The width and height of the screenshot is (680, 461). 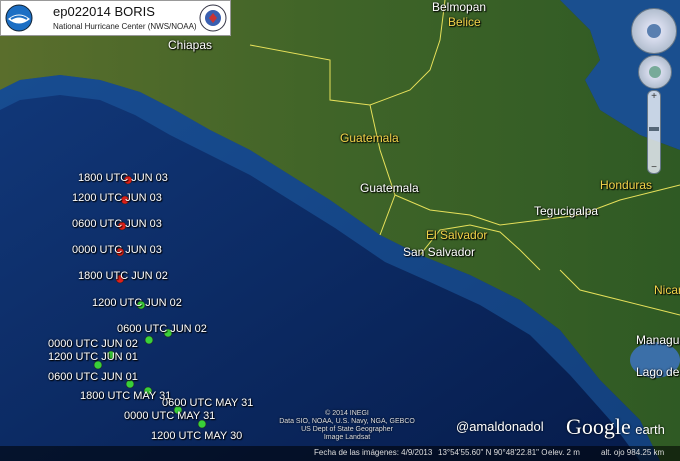 I want to click on track-point-label: 0600 UTC JUN 02, so click(x=162, y=329).